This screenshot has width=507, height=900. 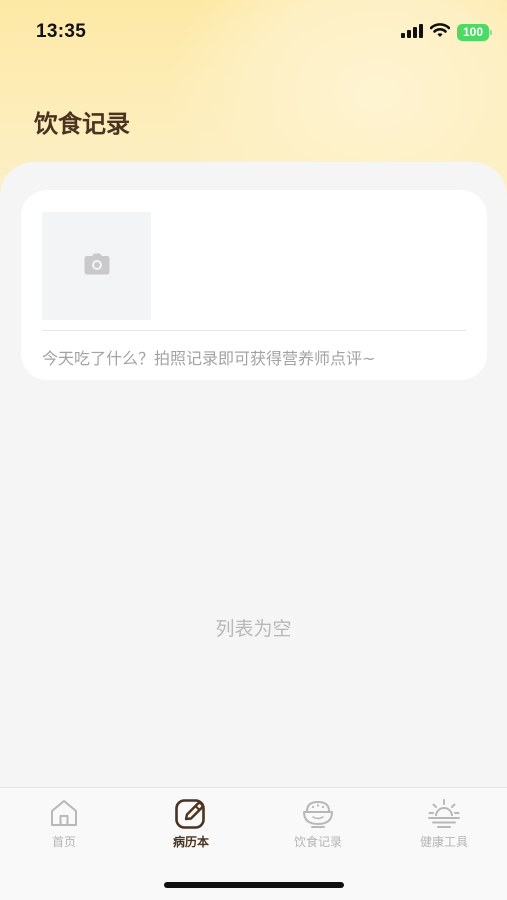 What do you see at coordinates (317, 842) in the screenshot?
I see `tab-diet-record-label: 饮食记录` at bounding box center [317, 842].